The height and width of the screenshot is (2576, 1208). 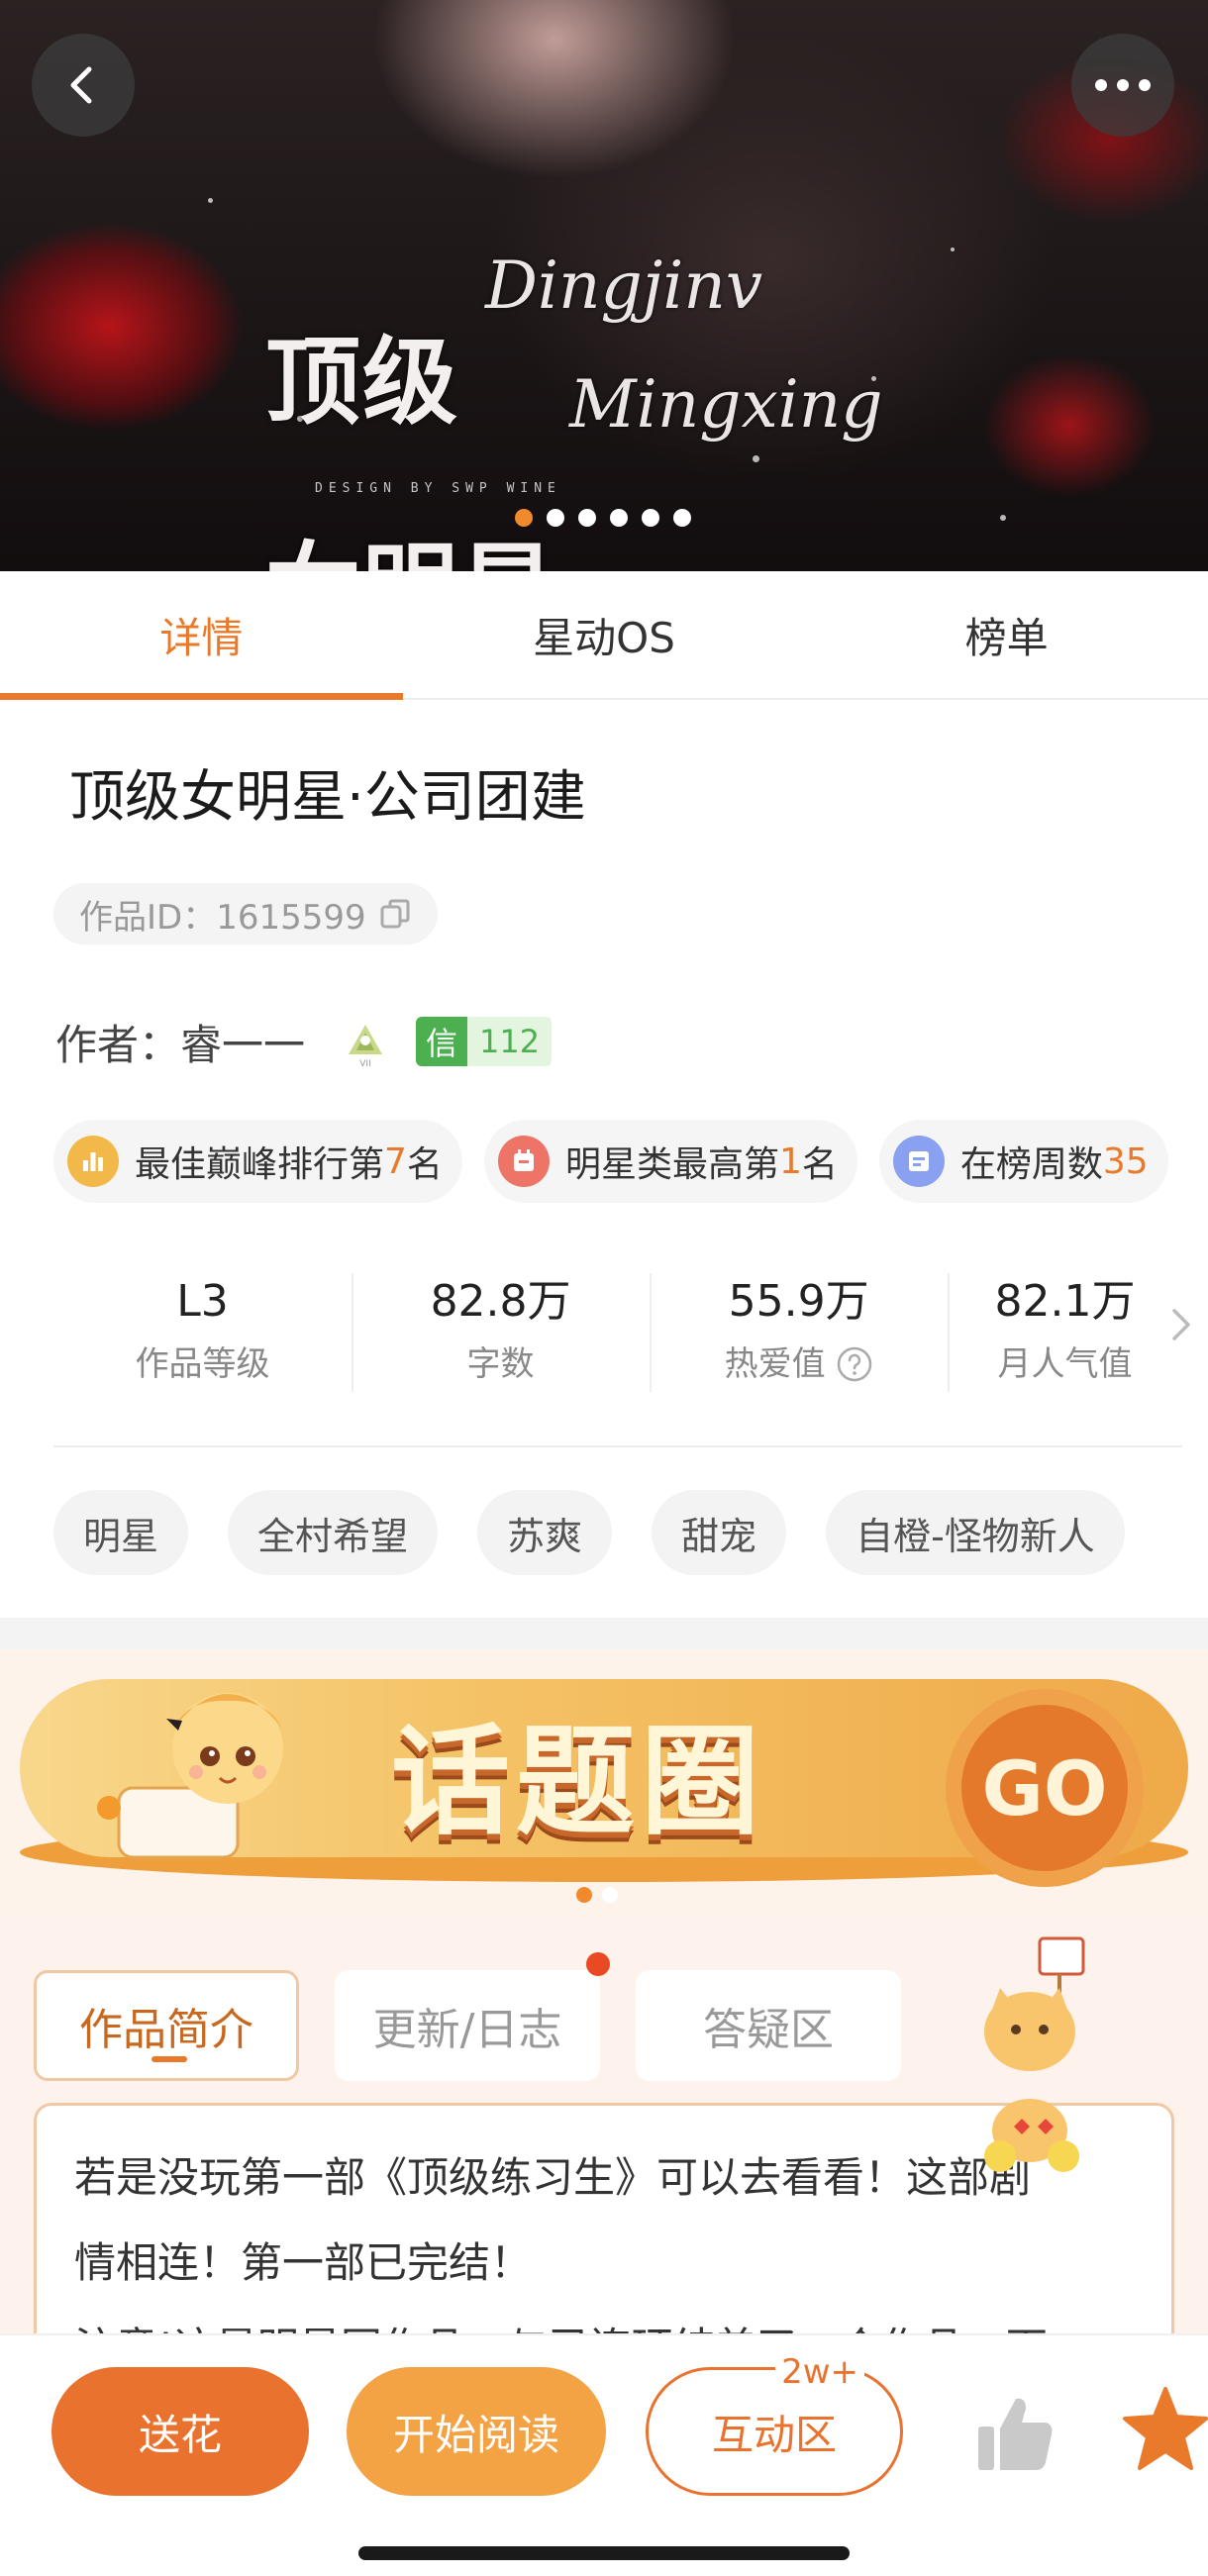 I want to click on tab-xingdong-os: 星动OS, so click(x=604, y=634).